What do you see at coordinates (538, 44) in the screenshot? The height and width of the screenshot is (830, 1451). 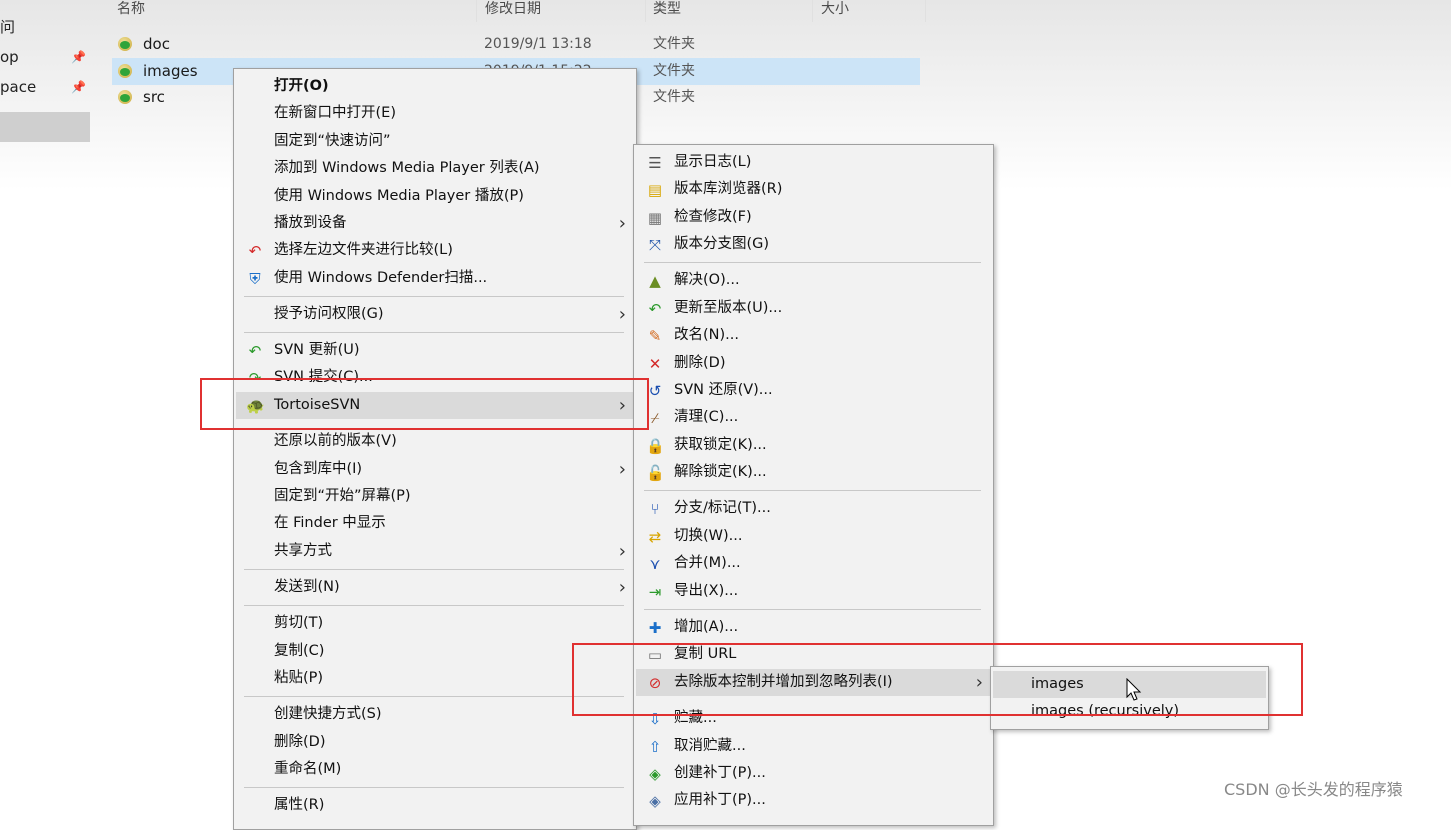 I see `file-date: 2019/9/1 13:18` at bounding box center [538, 44].